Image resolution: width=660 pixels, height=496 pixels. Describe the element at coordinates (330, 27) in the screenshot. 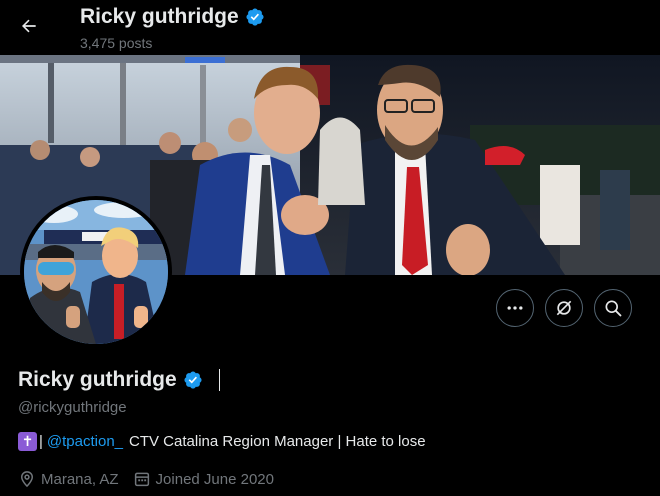

I see `top-bar: Ricky guthridge 3,475 posts` at that location.